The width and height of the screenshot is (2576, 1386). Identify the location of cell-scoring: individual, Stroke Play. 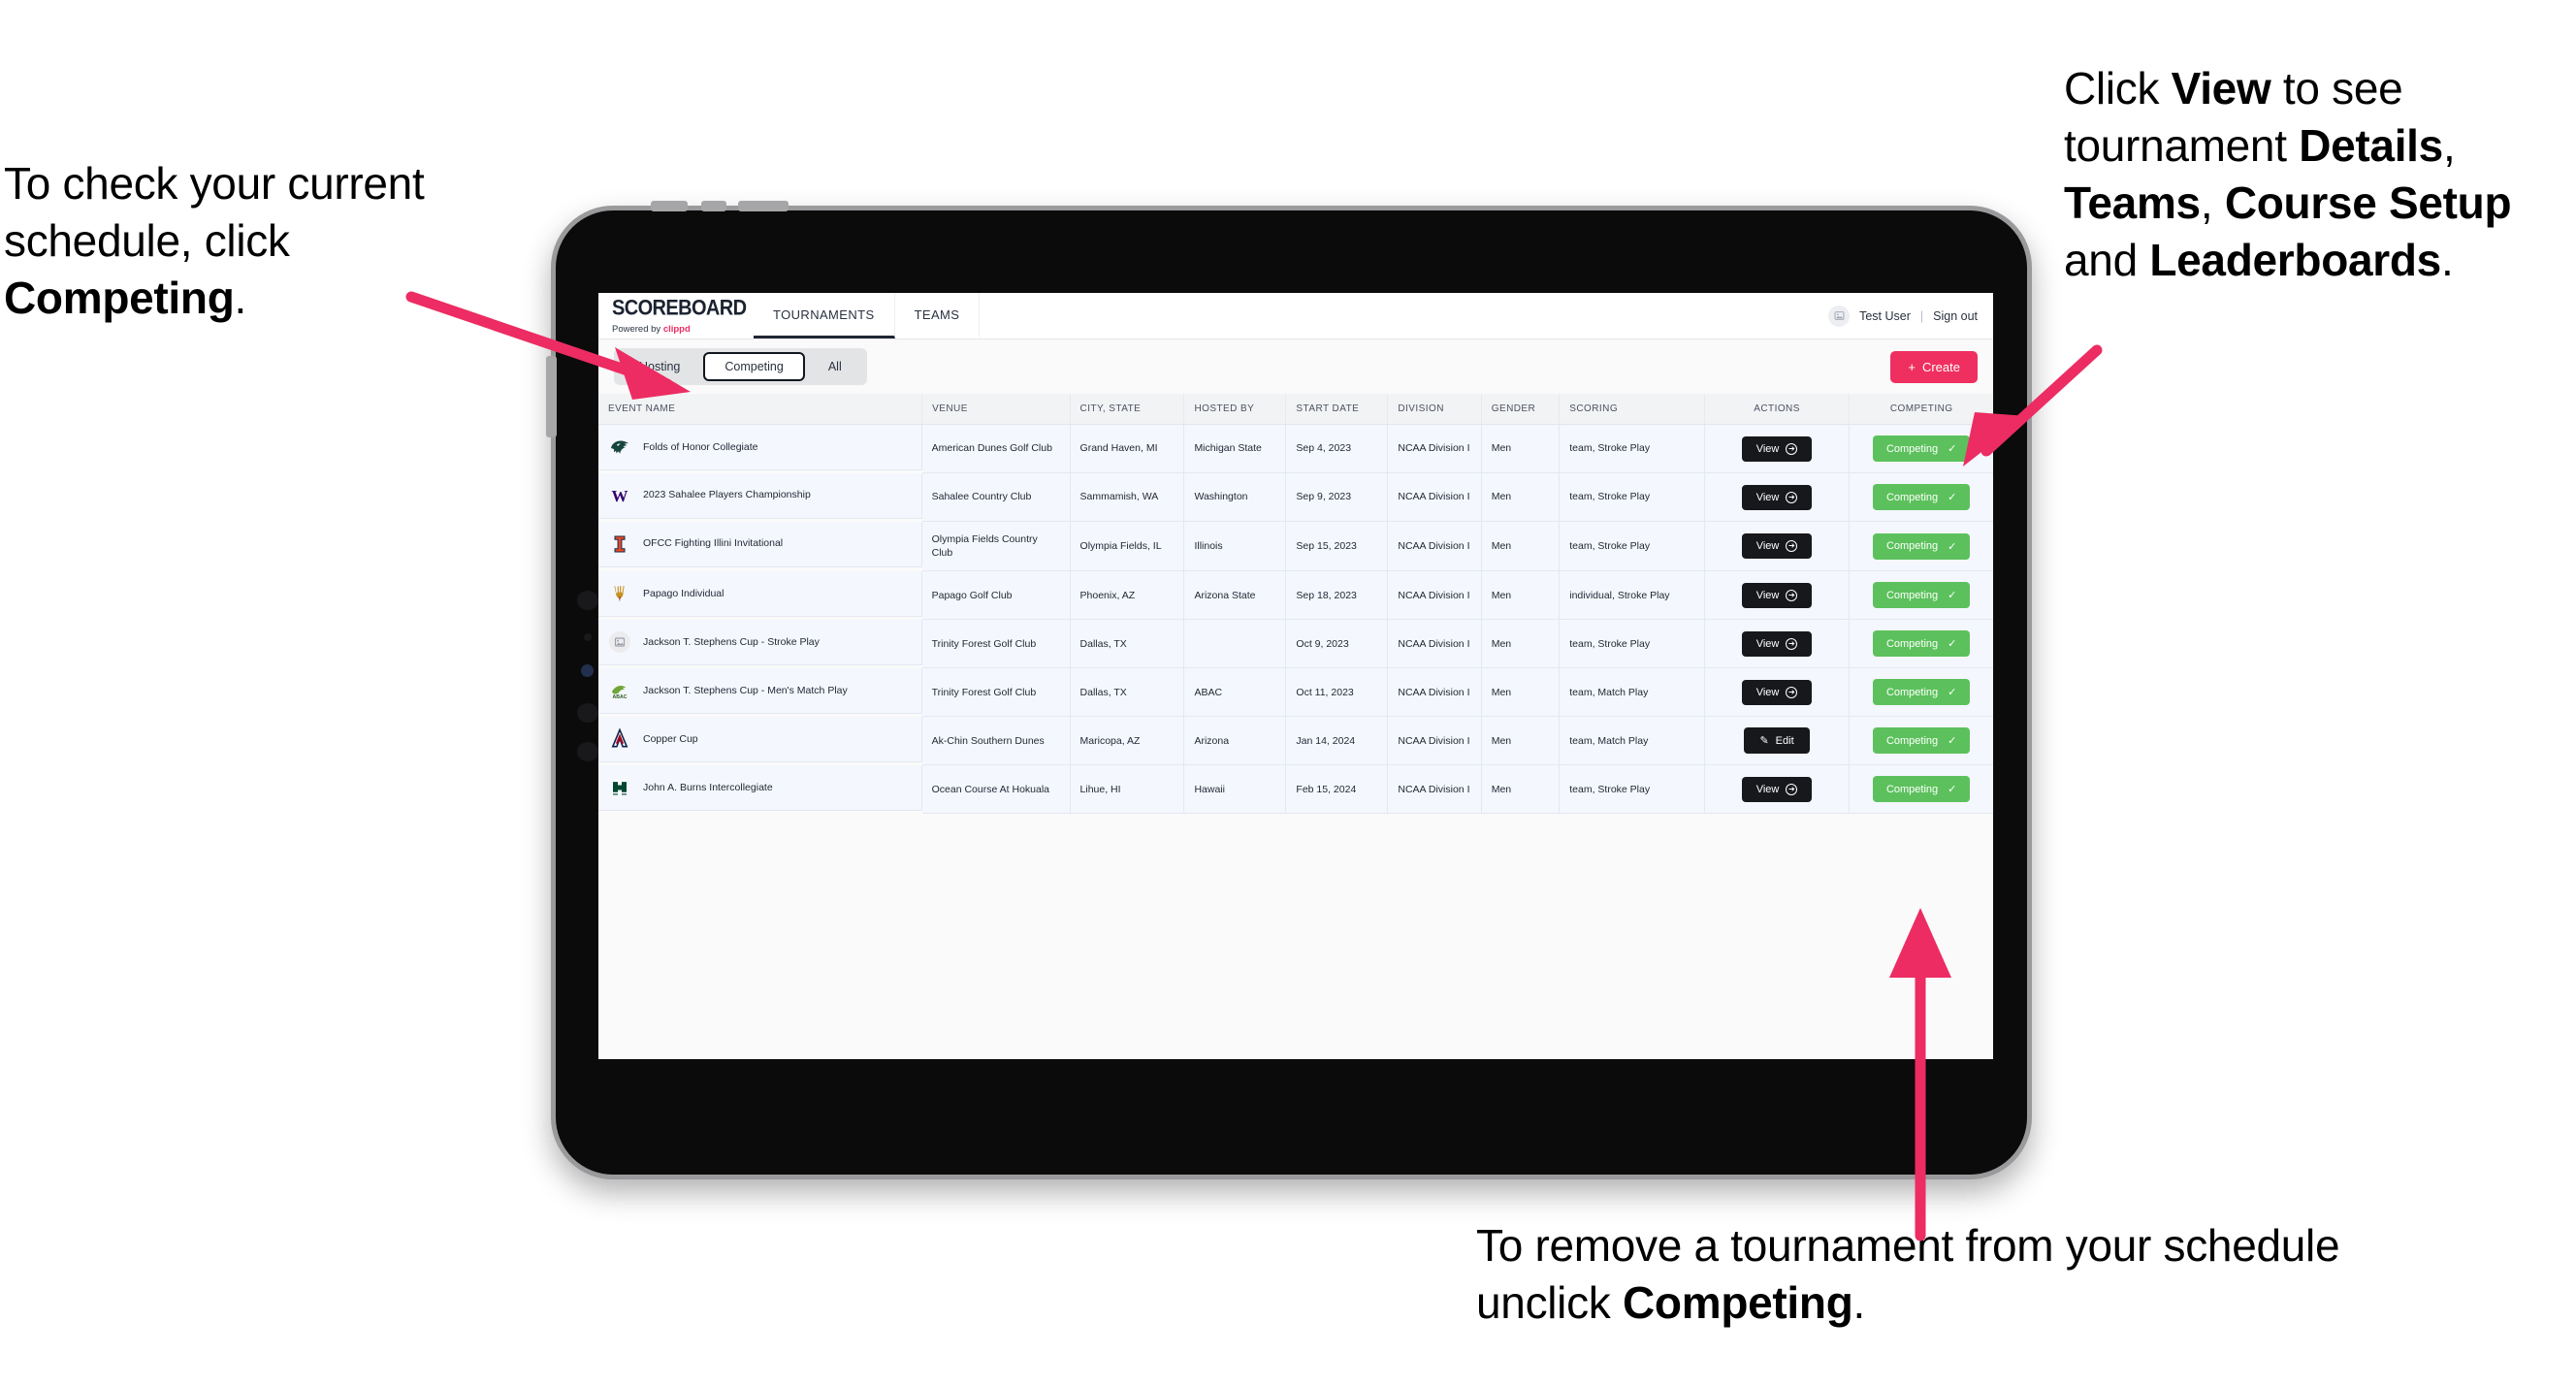
(1632, 595).